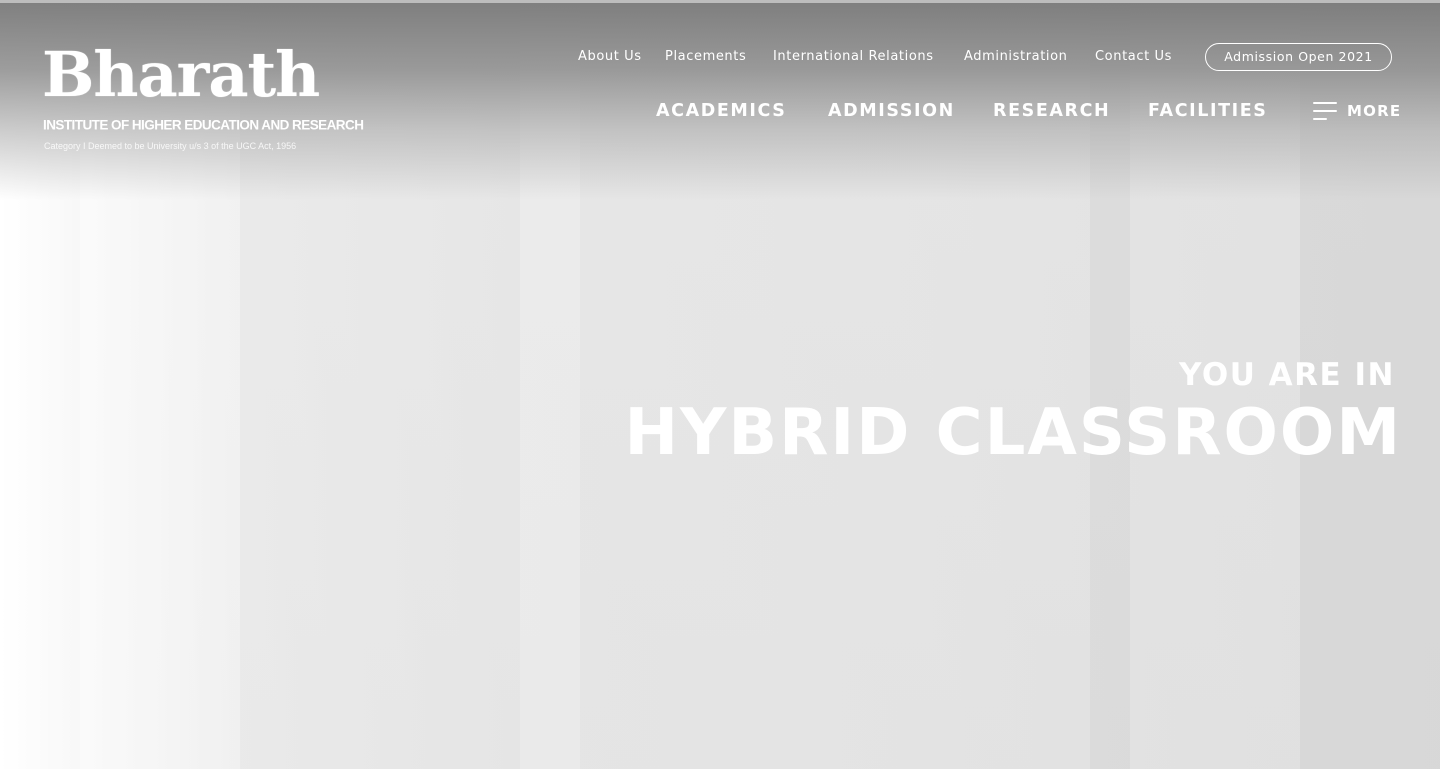 This screenshot has height=769, width=1440. Describe the element at coordinates (891, 111) in the screenshot. I see `main-nav-admission: ADMISSION` at that location.